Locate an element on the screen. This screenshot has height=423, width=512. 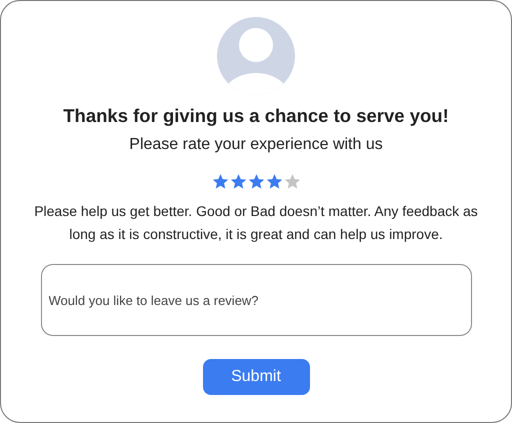
feedback-message: Please help us get better. Good or Bad doesn’t matter. Any feedback as long as it is constructive, it is great and can help us improve. is located at coordinates (256, 223).